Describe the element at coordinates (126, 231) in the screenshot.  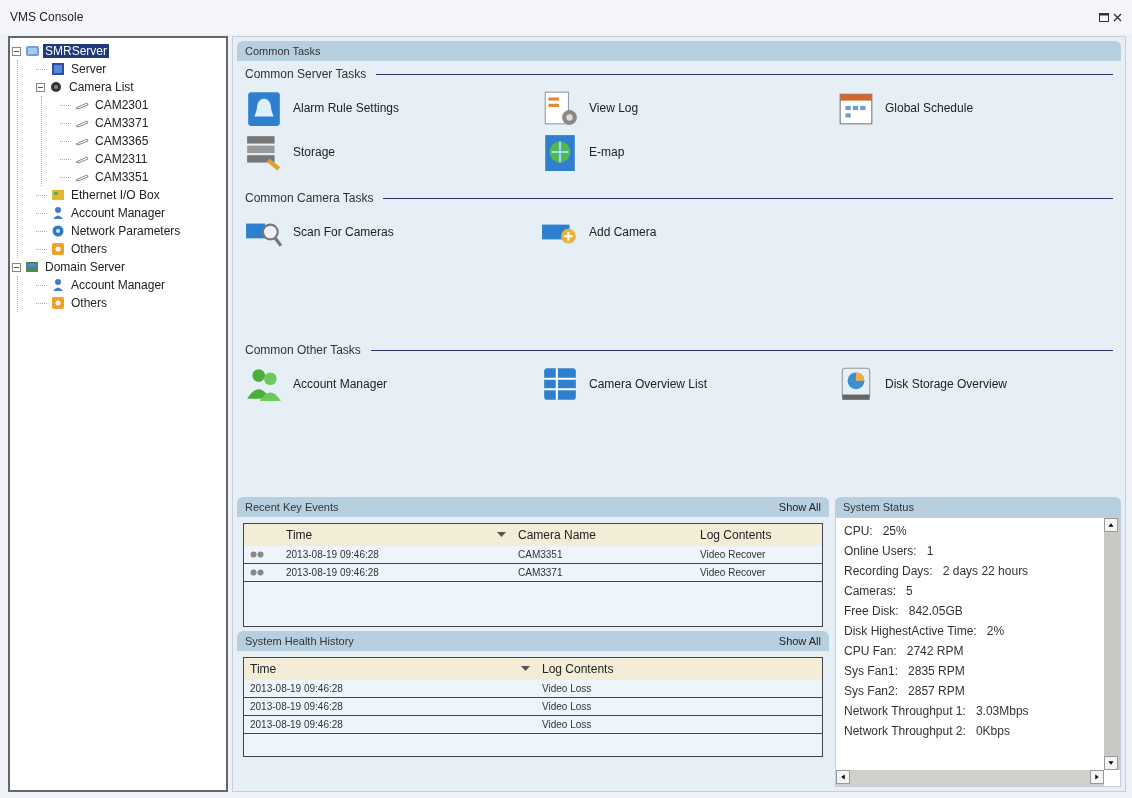
I see `tree-item: Network Parameters` at that location.